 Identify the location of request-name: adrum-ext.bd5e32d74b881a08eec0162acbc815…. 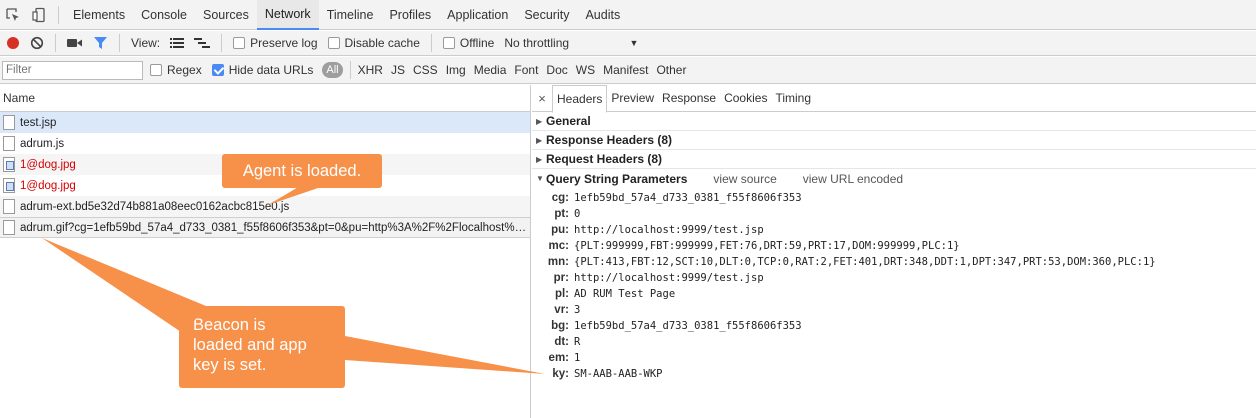
(155, 206).